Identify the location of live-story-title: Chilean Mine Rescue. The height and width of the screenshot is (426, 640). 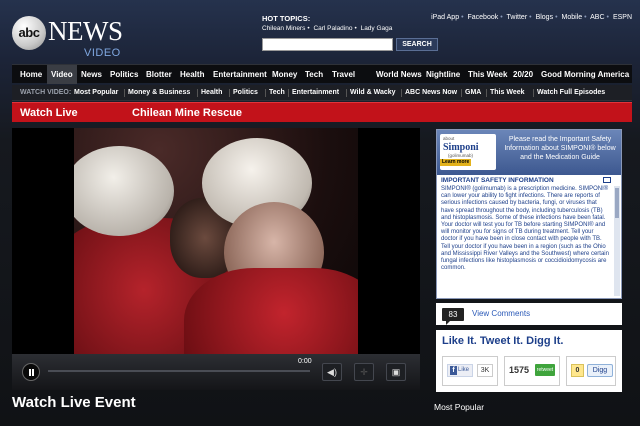
(187, 113).